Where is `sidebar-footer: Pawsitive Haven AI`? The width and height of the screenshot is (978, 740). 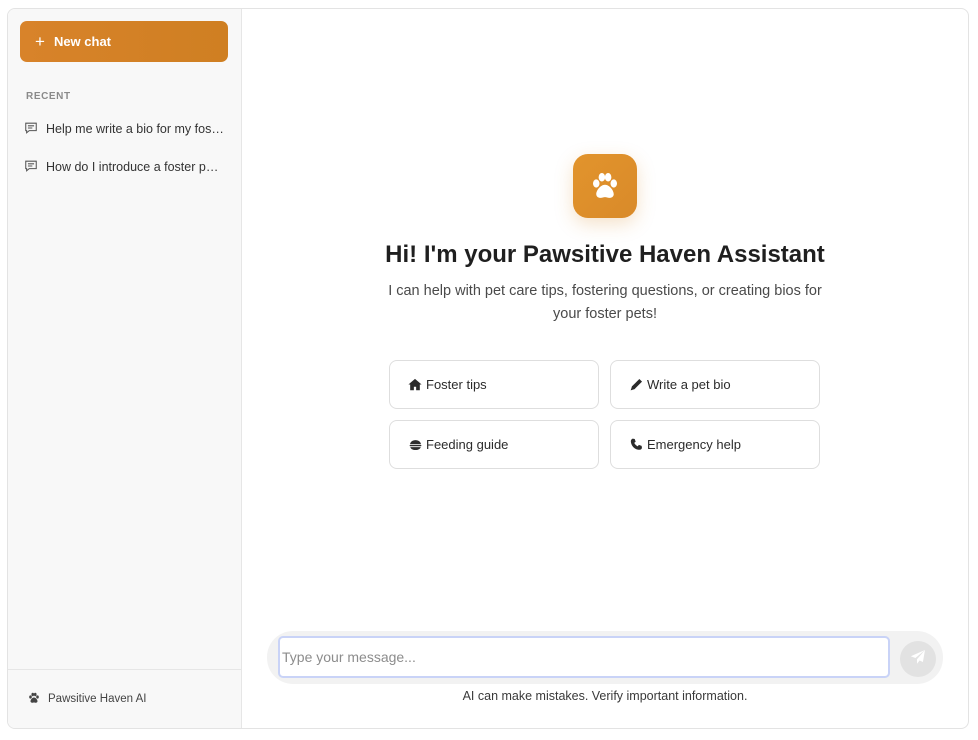 sidebar-footer: Pawsitive Haven AI is located at coordinates (124, 698).